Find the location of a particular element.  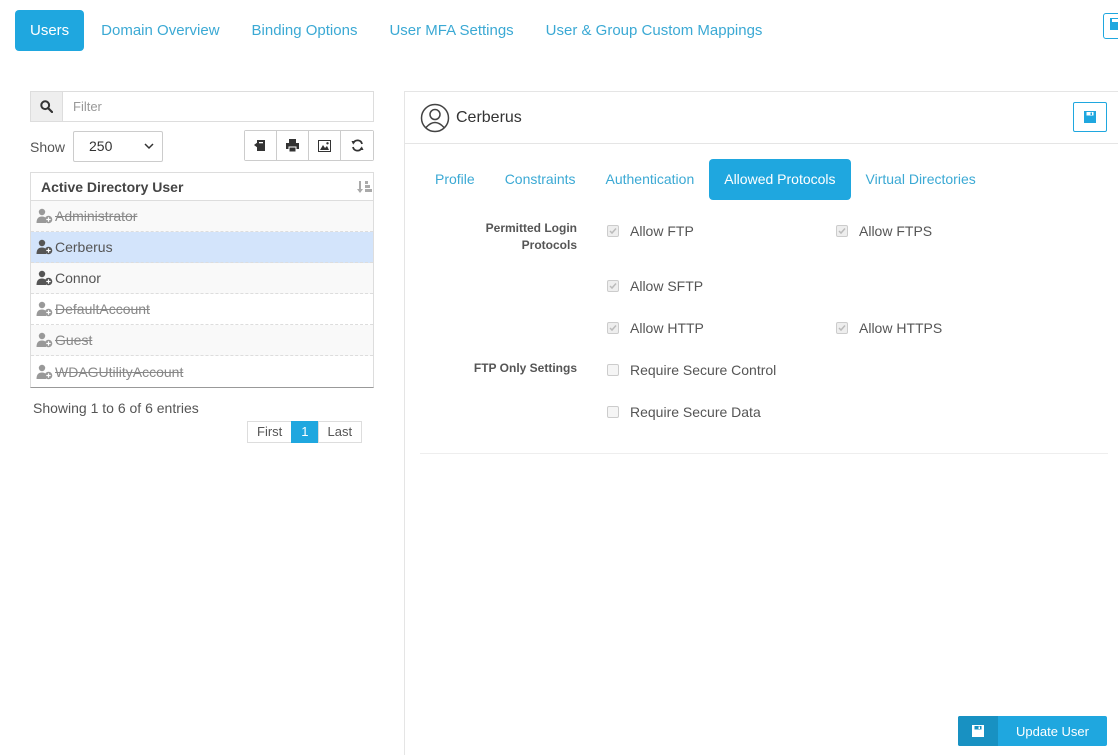

page-1-button: 1 is located at coordinates (305, 432).